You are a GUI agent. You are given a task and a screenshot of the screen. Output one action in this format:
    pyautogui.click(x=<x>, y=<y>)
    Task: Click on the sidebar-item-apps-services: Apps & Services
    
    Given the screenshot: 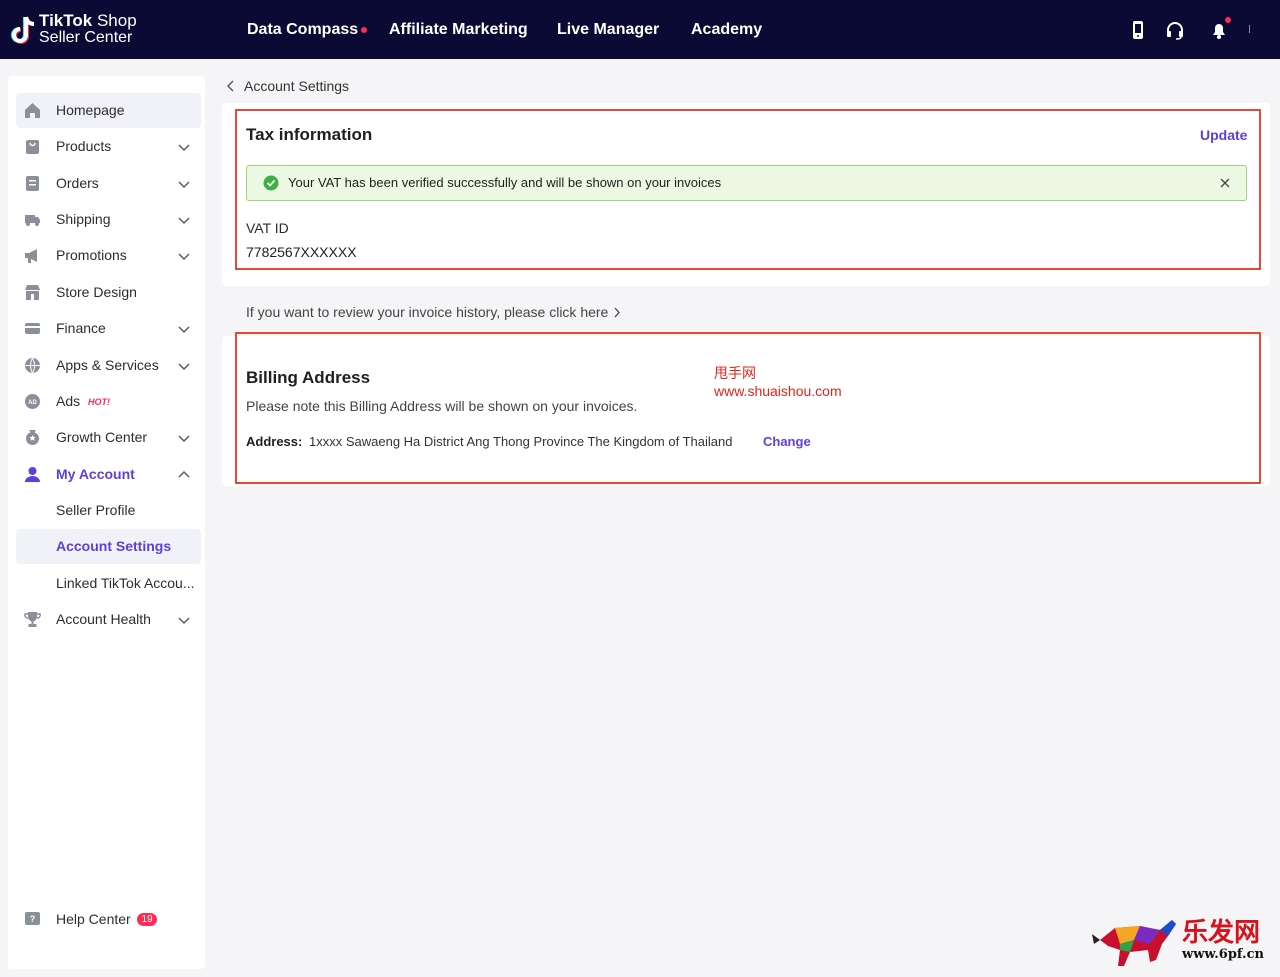 What is the action you would take?
    pyautogui.click(x=108, y=365)
    